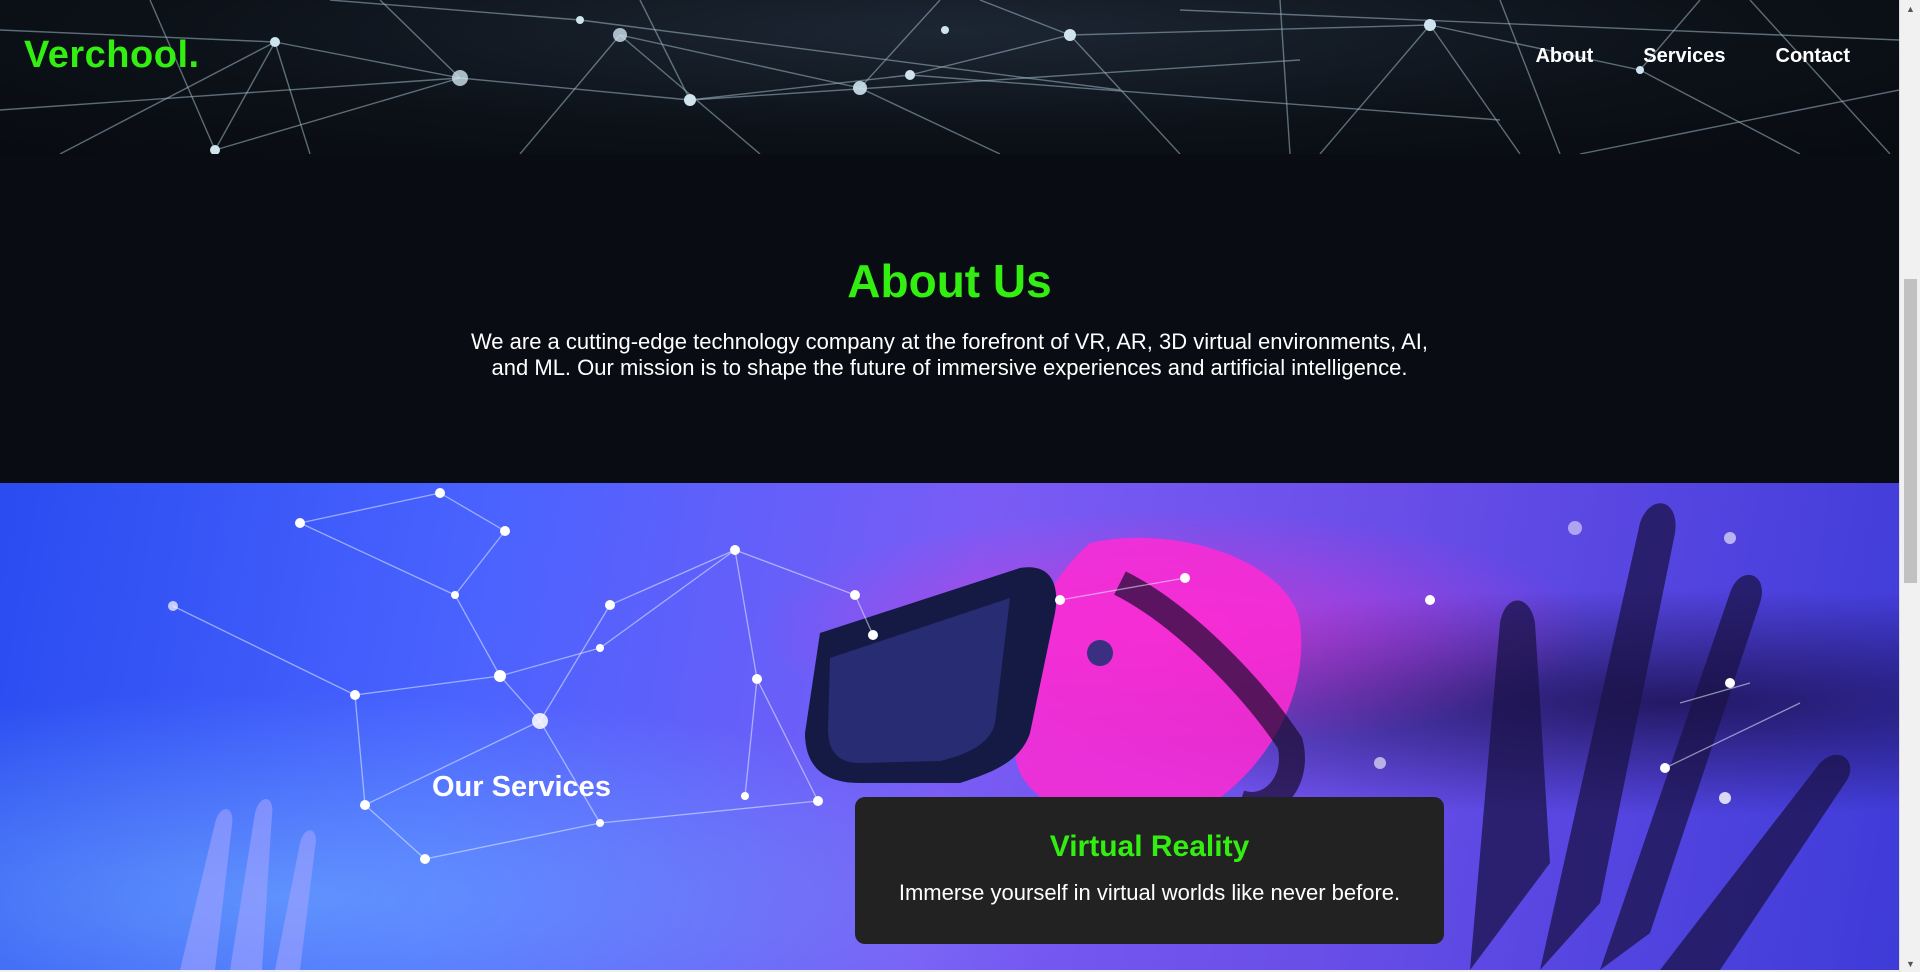 The height and width of the screenshot is (972, 1920). Describe the element at coordinates (1910, 963) in the screenshot. I see `scroll-down-arrow-icon: ▼` at that location.